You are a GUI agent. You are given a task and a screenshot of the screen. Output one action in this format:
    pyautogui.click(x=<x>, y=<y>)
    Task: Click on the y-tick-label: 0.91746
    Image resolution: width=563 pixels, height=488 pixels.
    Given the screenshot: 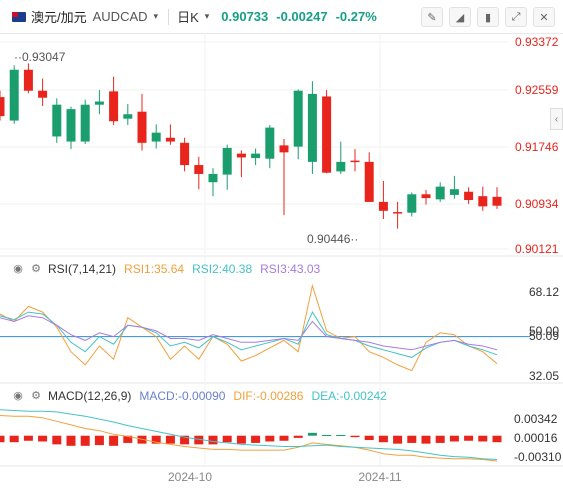 What is the action you would take?
    pyautogui.click(x=537, y=147)
    